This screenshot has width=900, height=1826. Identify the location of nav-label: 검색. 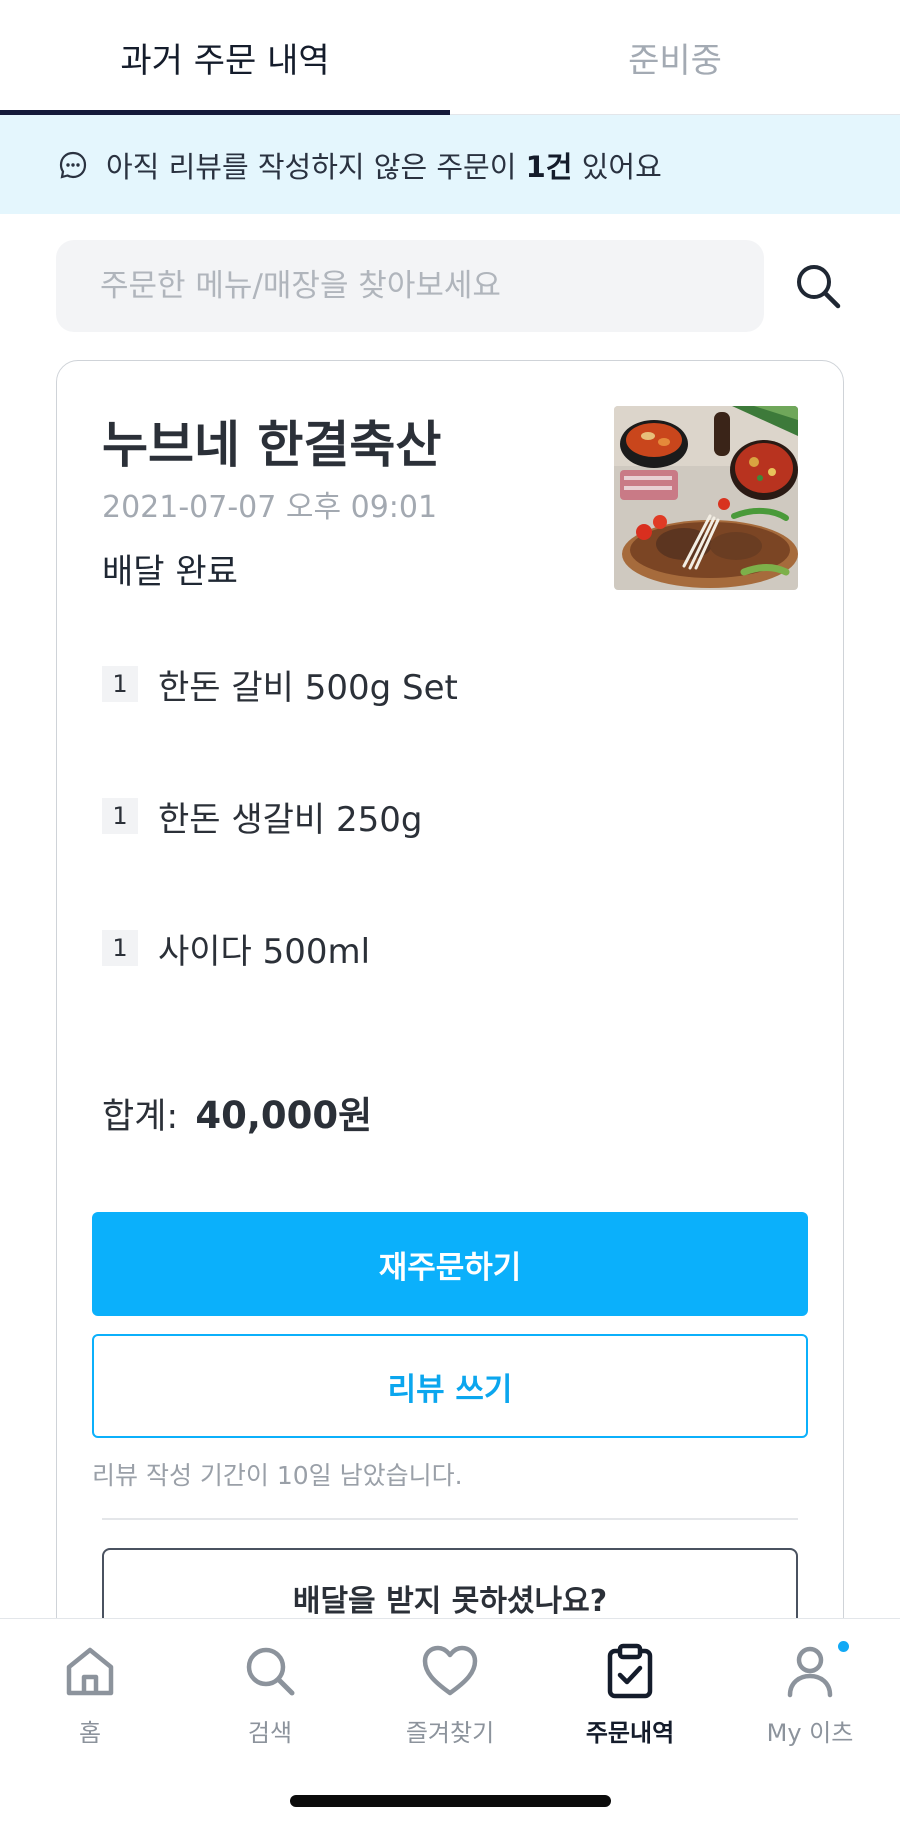
(270, 1733).